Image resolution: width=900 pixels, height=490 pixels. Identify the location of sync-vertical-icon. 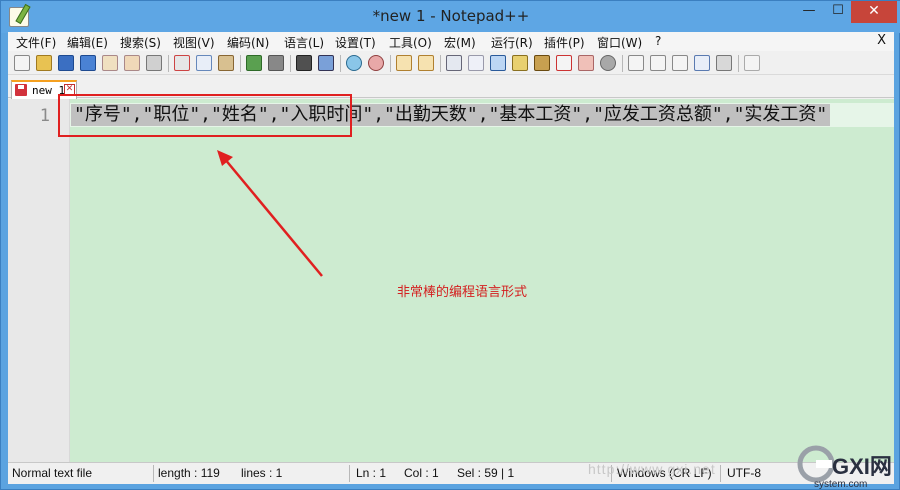
(404, 63).